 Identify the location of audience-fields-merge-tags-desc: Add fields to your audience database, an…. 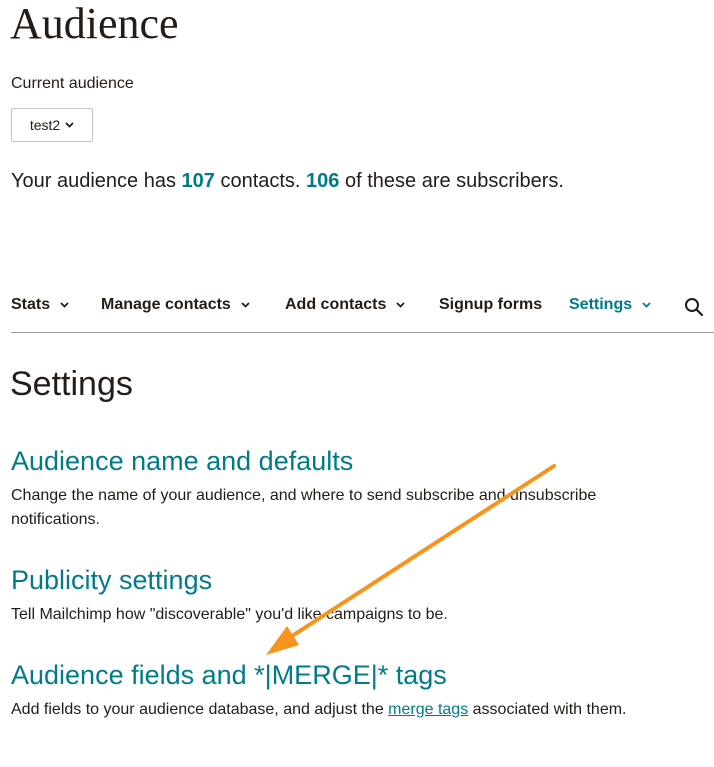
(319, 709).